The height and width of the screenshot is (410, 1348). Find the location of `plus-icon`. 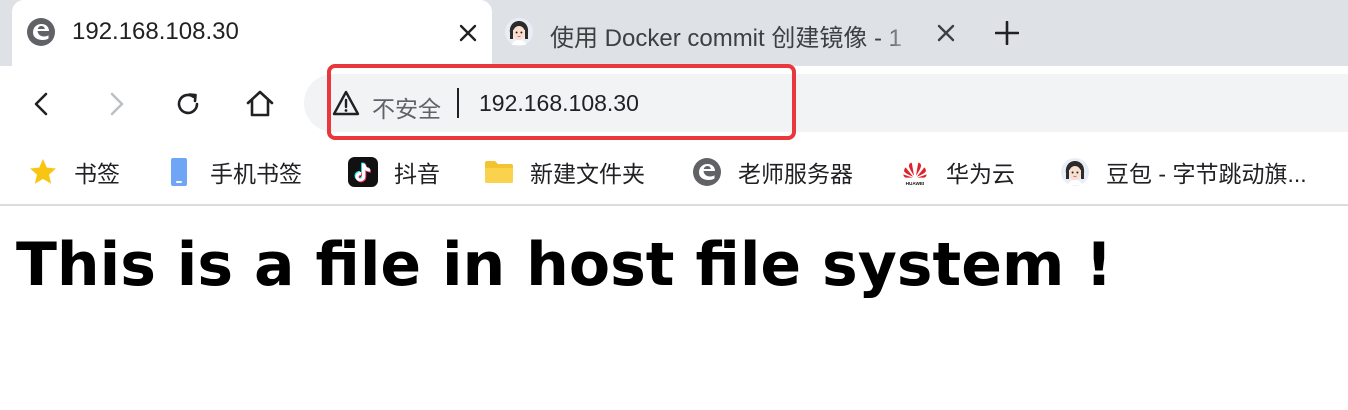

plus-icon is located at coordinates (1007, 33).